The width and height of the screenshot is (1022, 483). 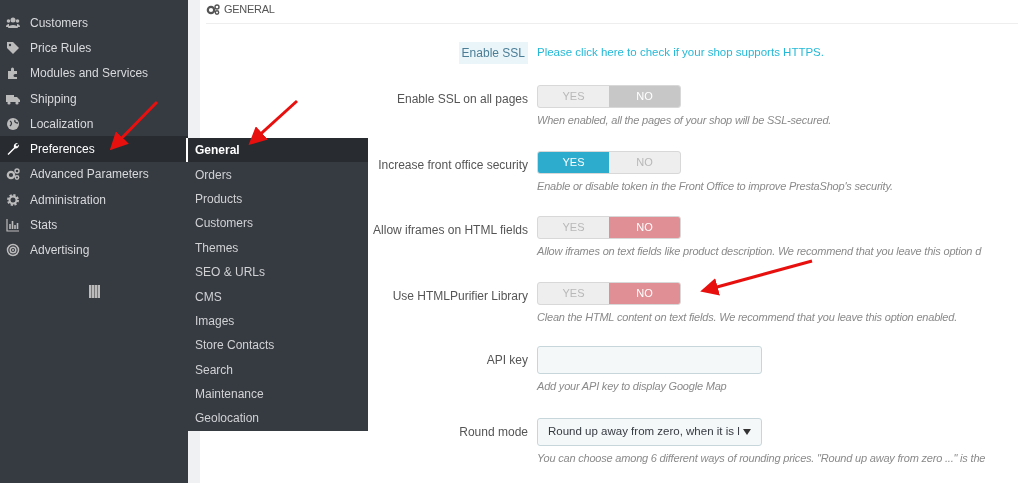 What do you see at coordinates (62, 124) in the screenshot?
I see `sidebar-label: Localization` at bounding box center [62, 124].